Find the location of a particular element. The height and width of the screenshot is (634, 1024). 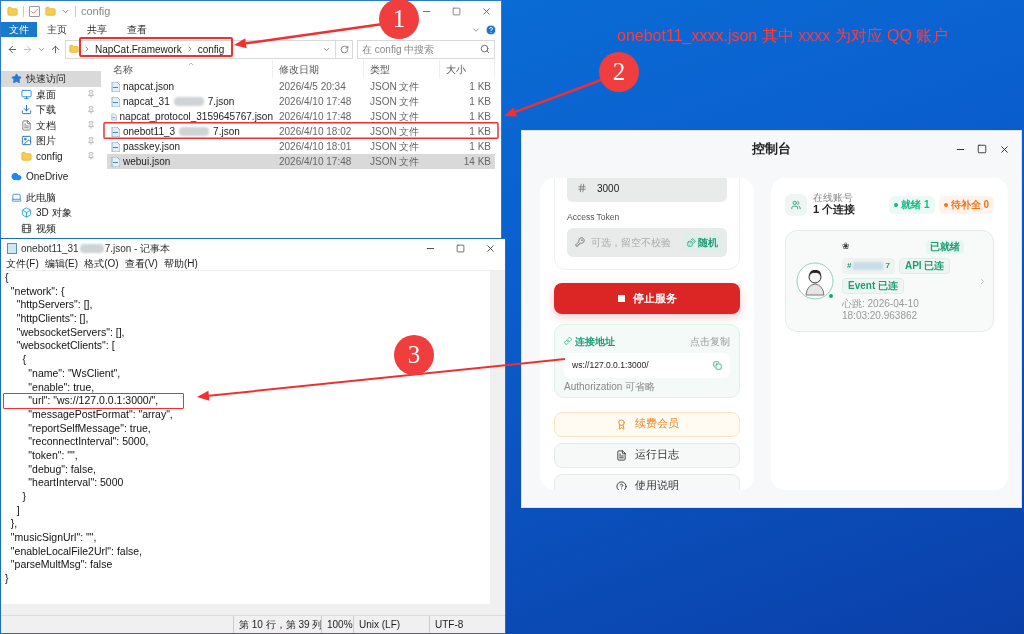

help-icon is located at coordinates (491, 29).